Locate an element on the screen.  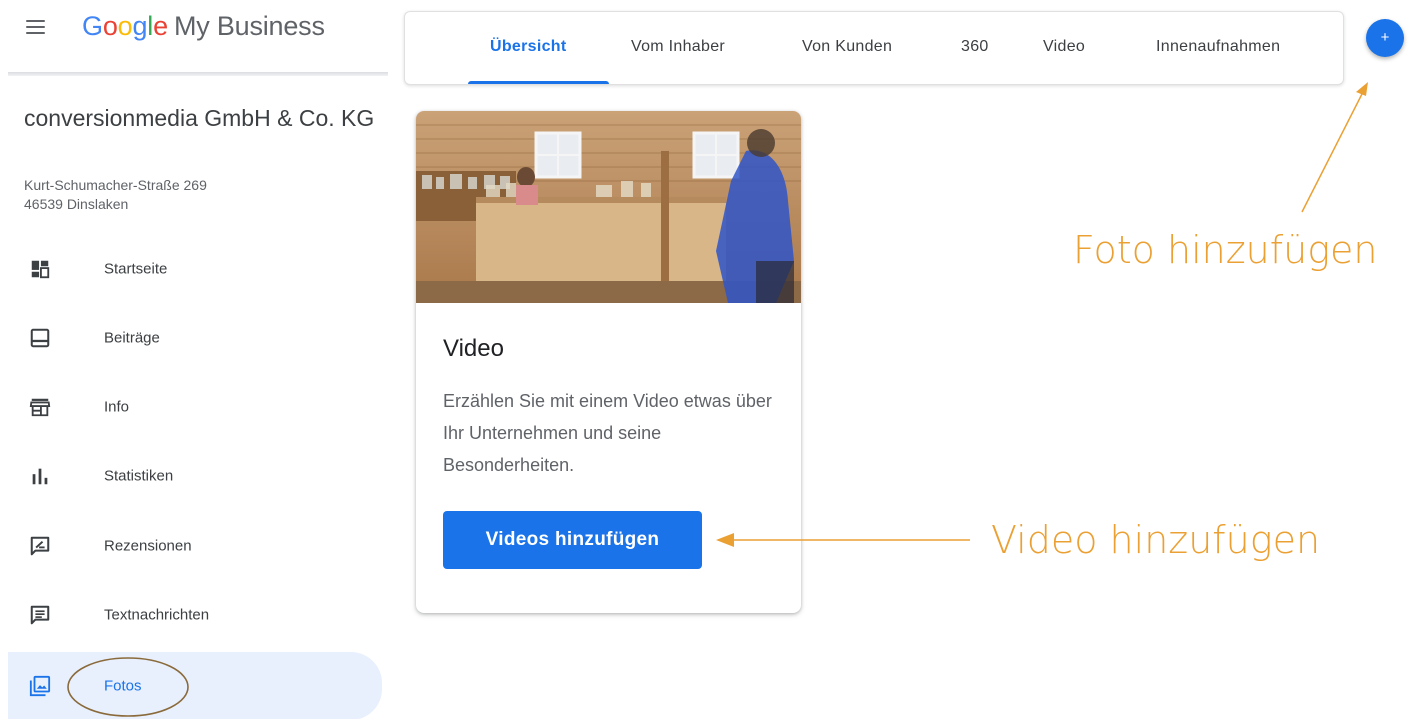
sidebar-item-statistiken: Statistiken is located at coordinates (195, 476).